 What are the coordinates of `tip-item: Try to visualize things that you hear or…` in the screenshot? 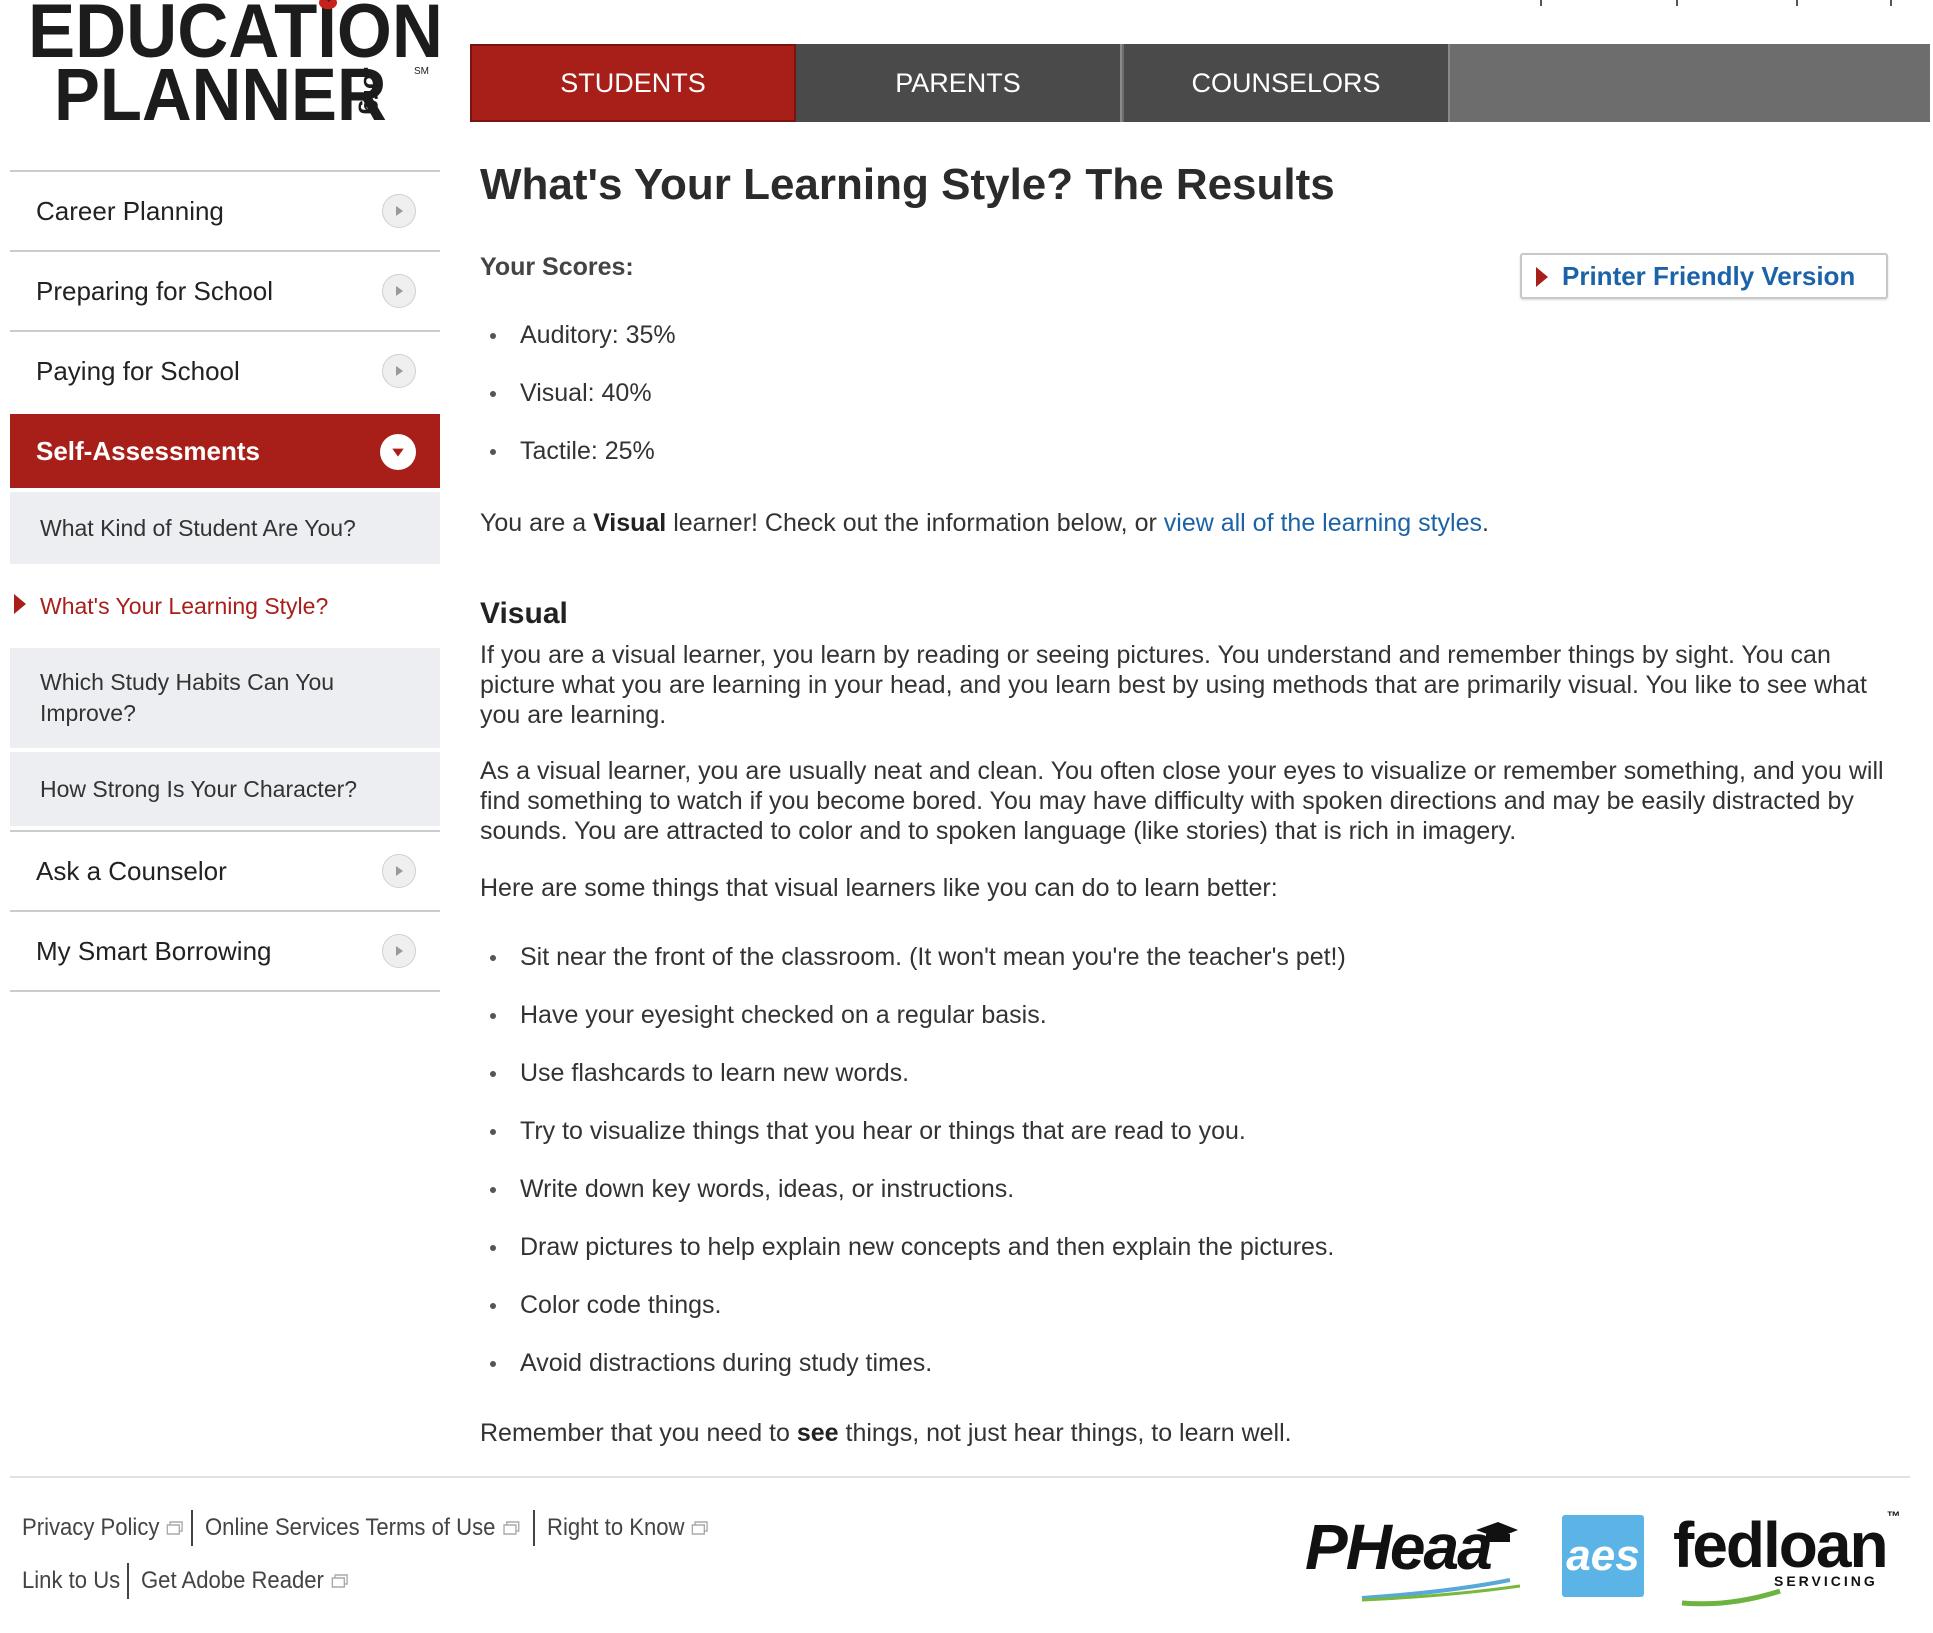 It's located at (913, 1145).